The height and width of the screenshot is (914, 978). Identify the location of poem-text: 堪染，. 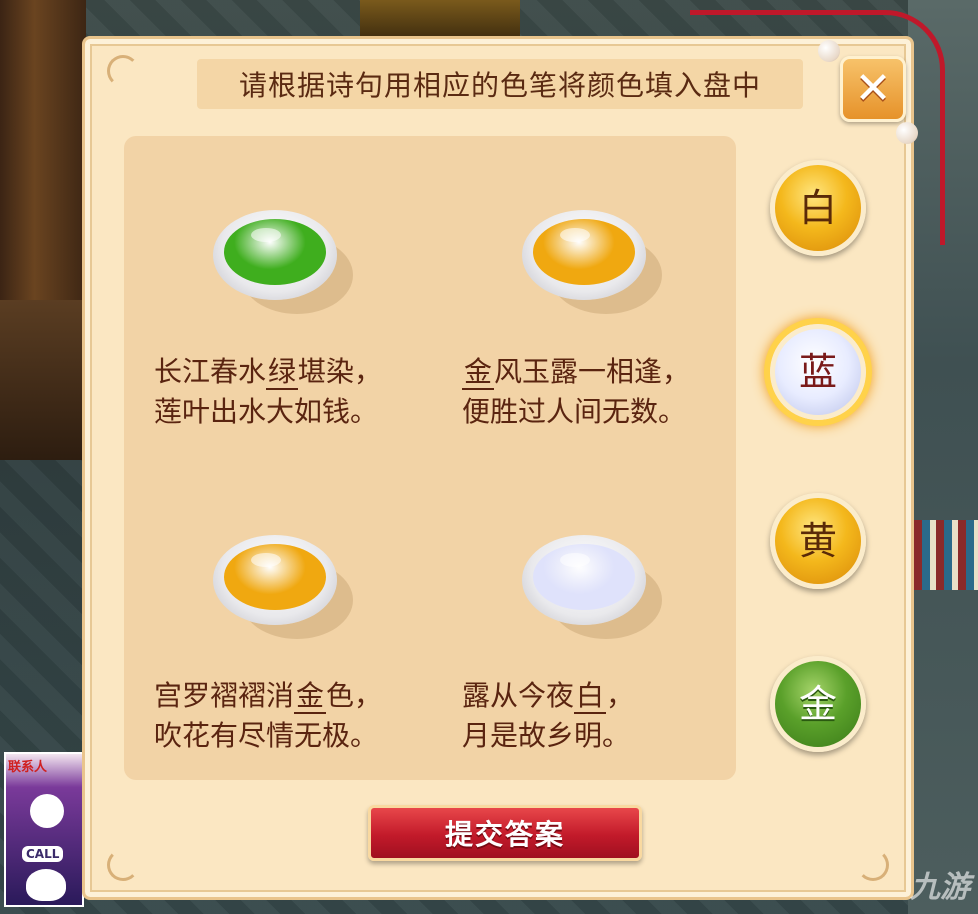
(340, 371).